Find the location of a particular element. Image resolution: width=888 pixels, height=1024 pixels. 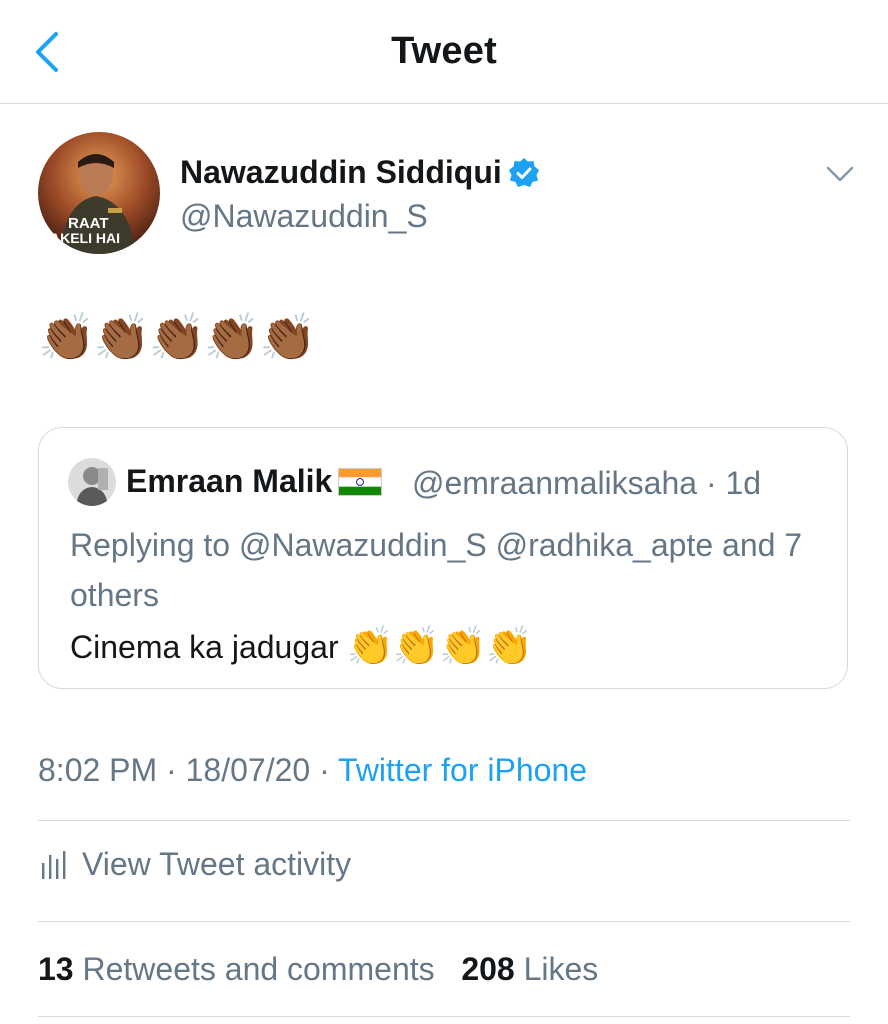

view-tweet-activity-button: View Tweet activity is located at coordinates (194, 864).